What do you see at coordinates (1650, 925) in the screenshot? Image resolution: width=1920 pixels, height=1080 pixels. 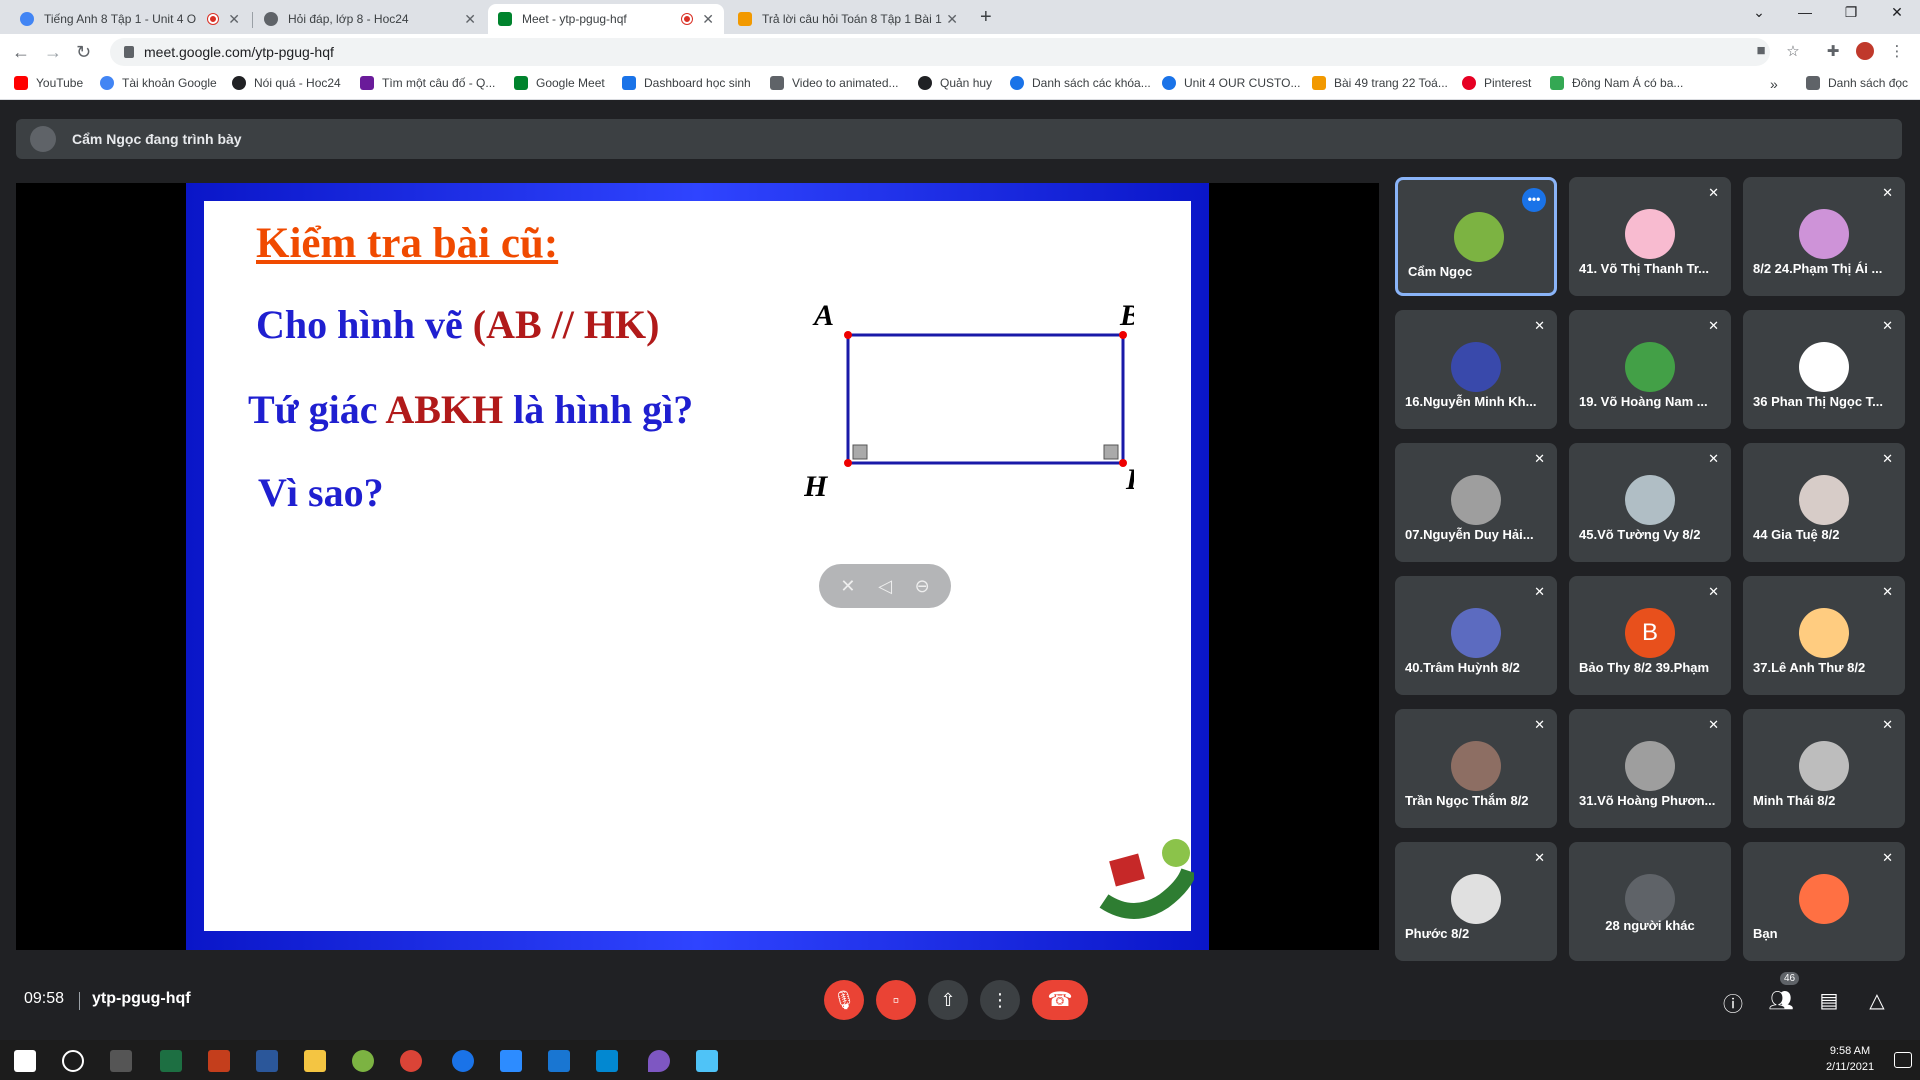 I see `participant-name: 28 người khác` at bounding box center [1650, 925].